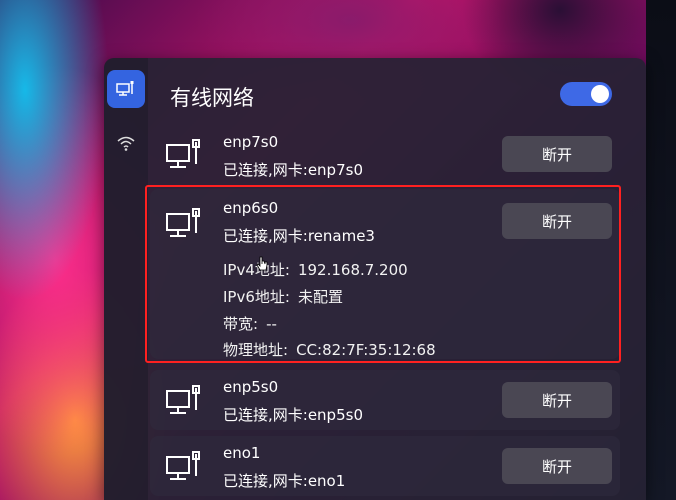  What do you see at coordinates (251, 387) in the screenshot?
I see `connection-name: enp5s0` at bounding box center [251, 387].